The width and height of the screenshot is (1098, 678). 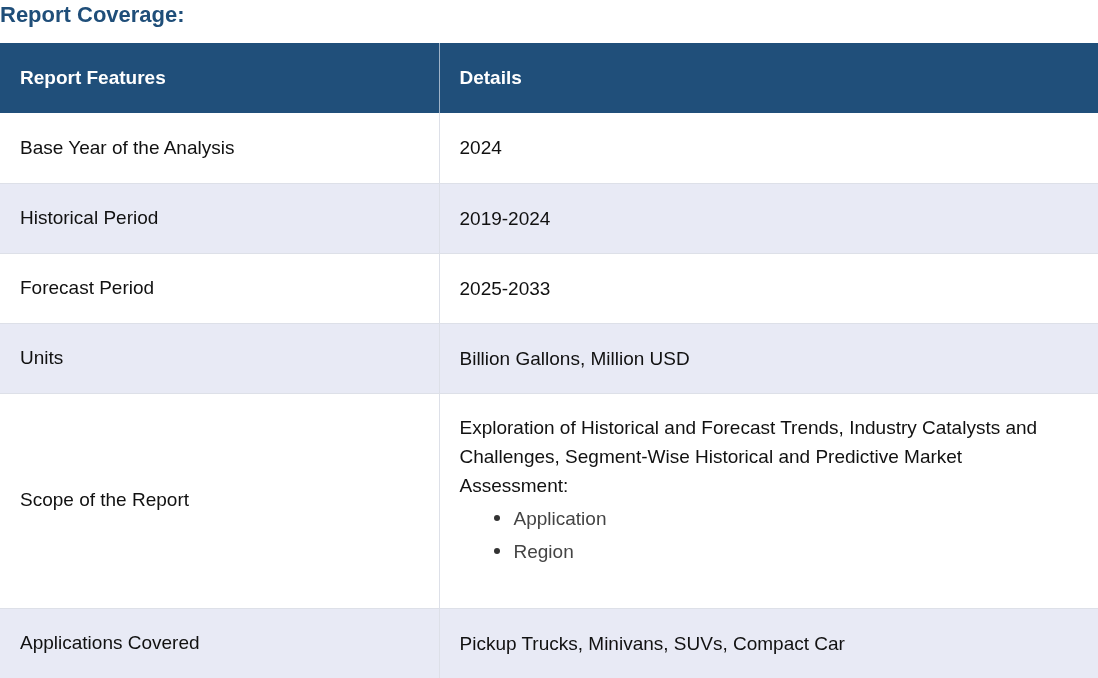 What do you see at coordinates (219, 358) in the screenshot?
I see `table-cell: Units` at bounding box center [219, 358].